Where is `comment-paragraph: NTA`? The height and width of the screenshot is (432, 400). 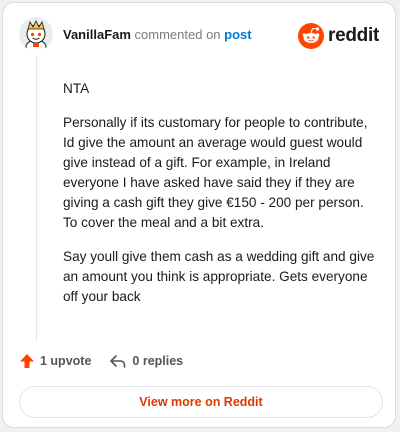
comment-paragraph: NTA is located at coordinates (76, 88).